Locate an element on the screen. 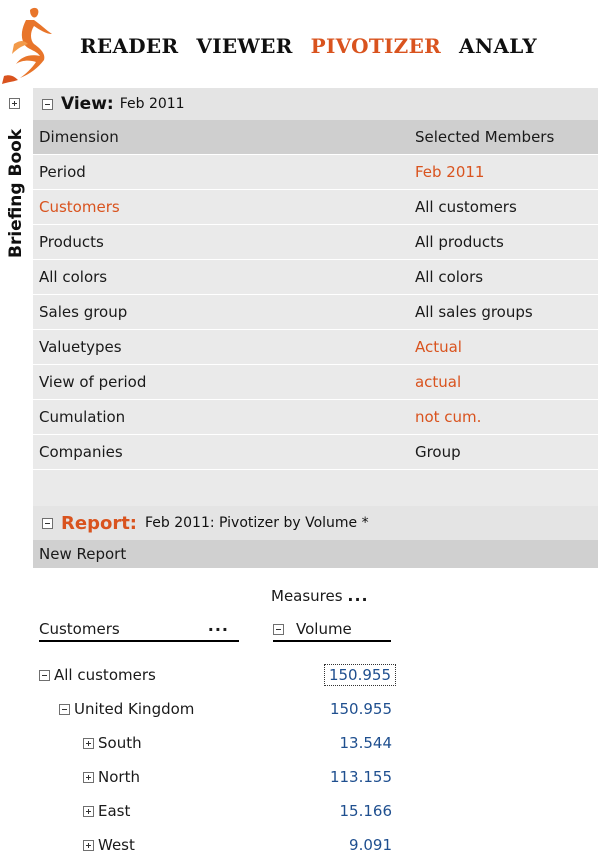  dimension-cell: Products is located at coordinates (71, 242).